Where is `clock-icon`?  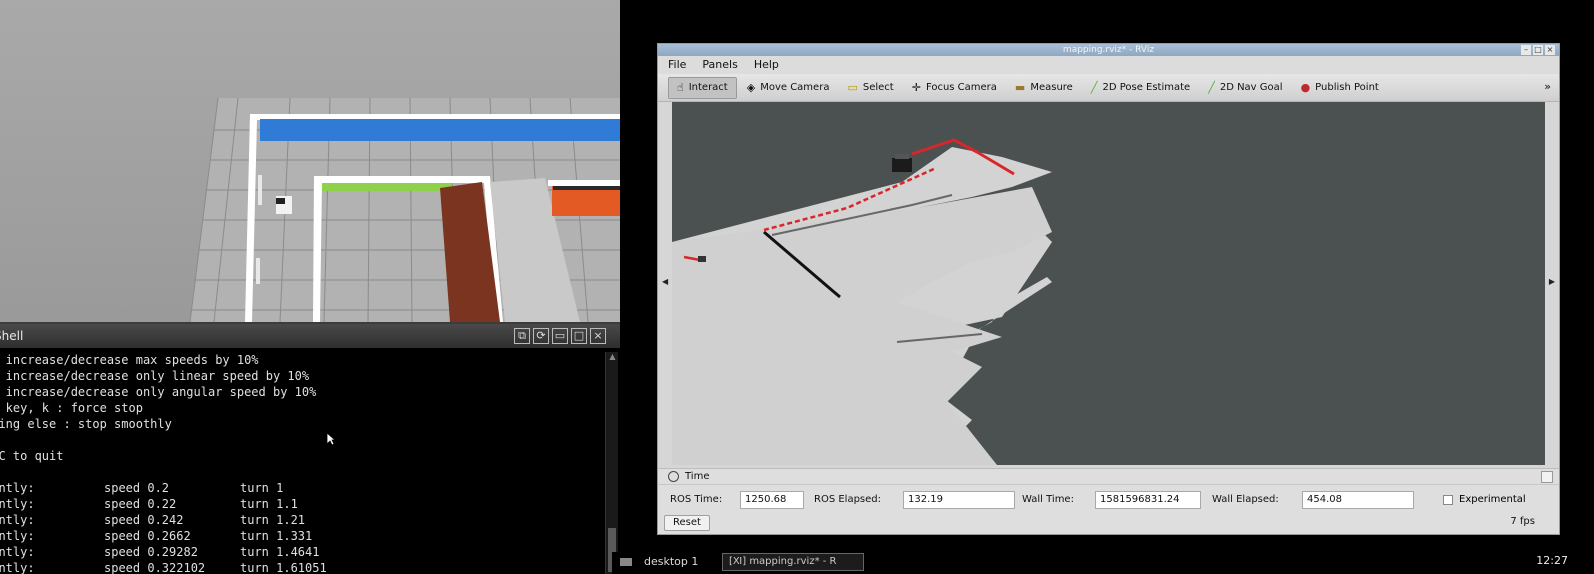
clock-icon is located at coordinates (673, 476).